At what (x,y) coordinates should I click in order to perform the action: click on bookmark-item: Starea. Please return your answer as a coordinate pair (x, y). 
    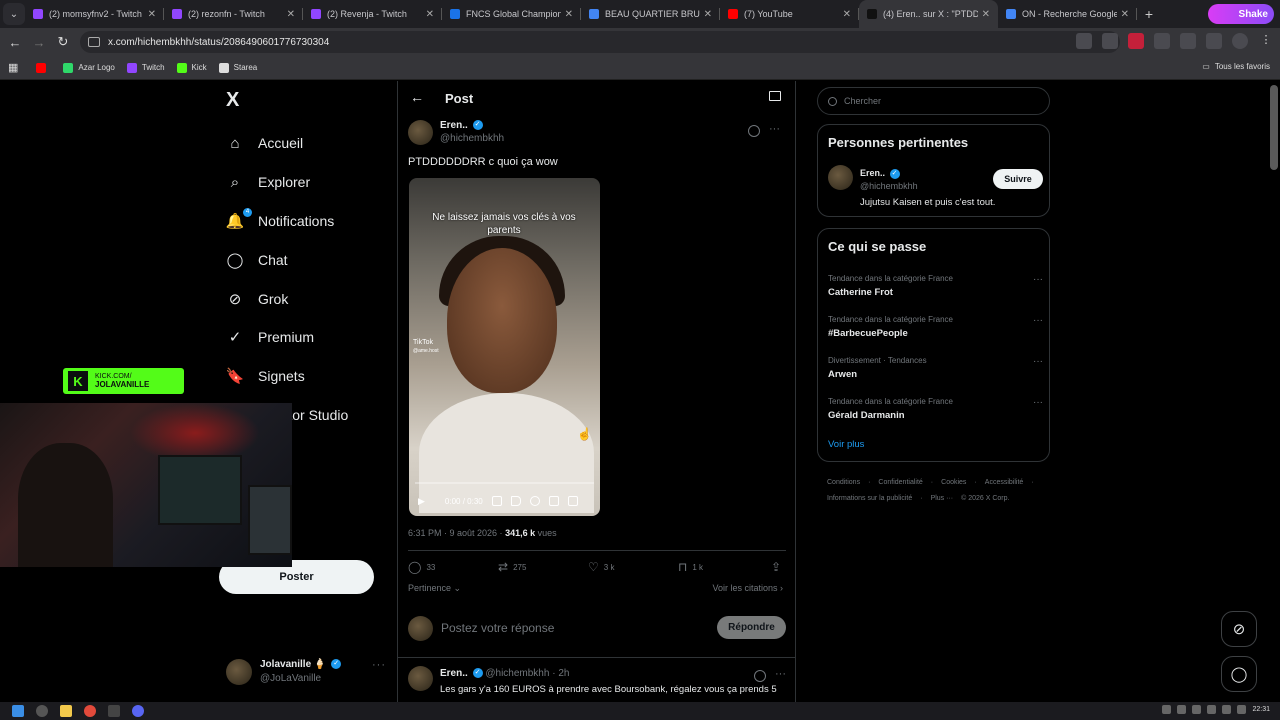
    Looking at the image, I should click on (237, 67).